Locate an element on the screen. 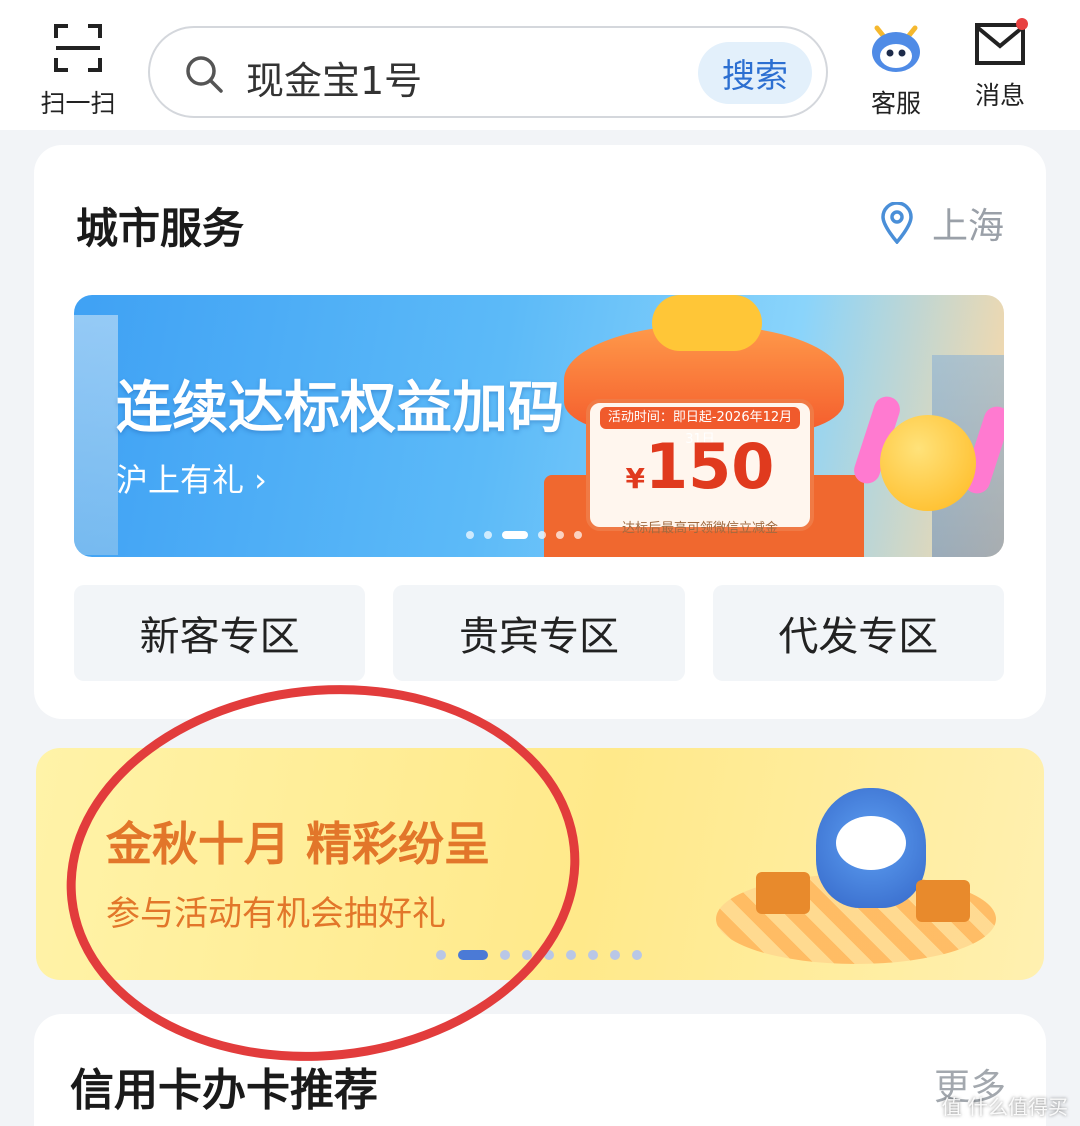 The height and width of the screenshot is (1126, 1080). location-pin-icon is located at coordinates (897, 223).